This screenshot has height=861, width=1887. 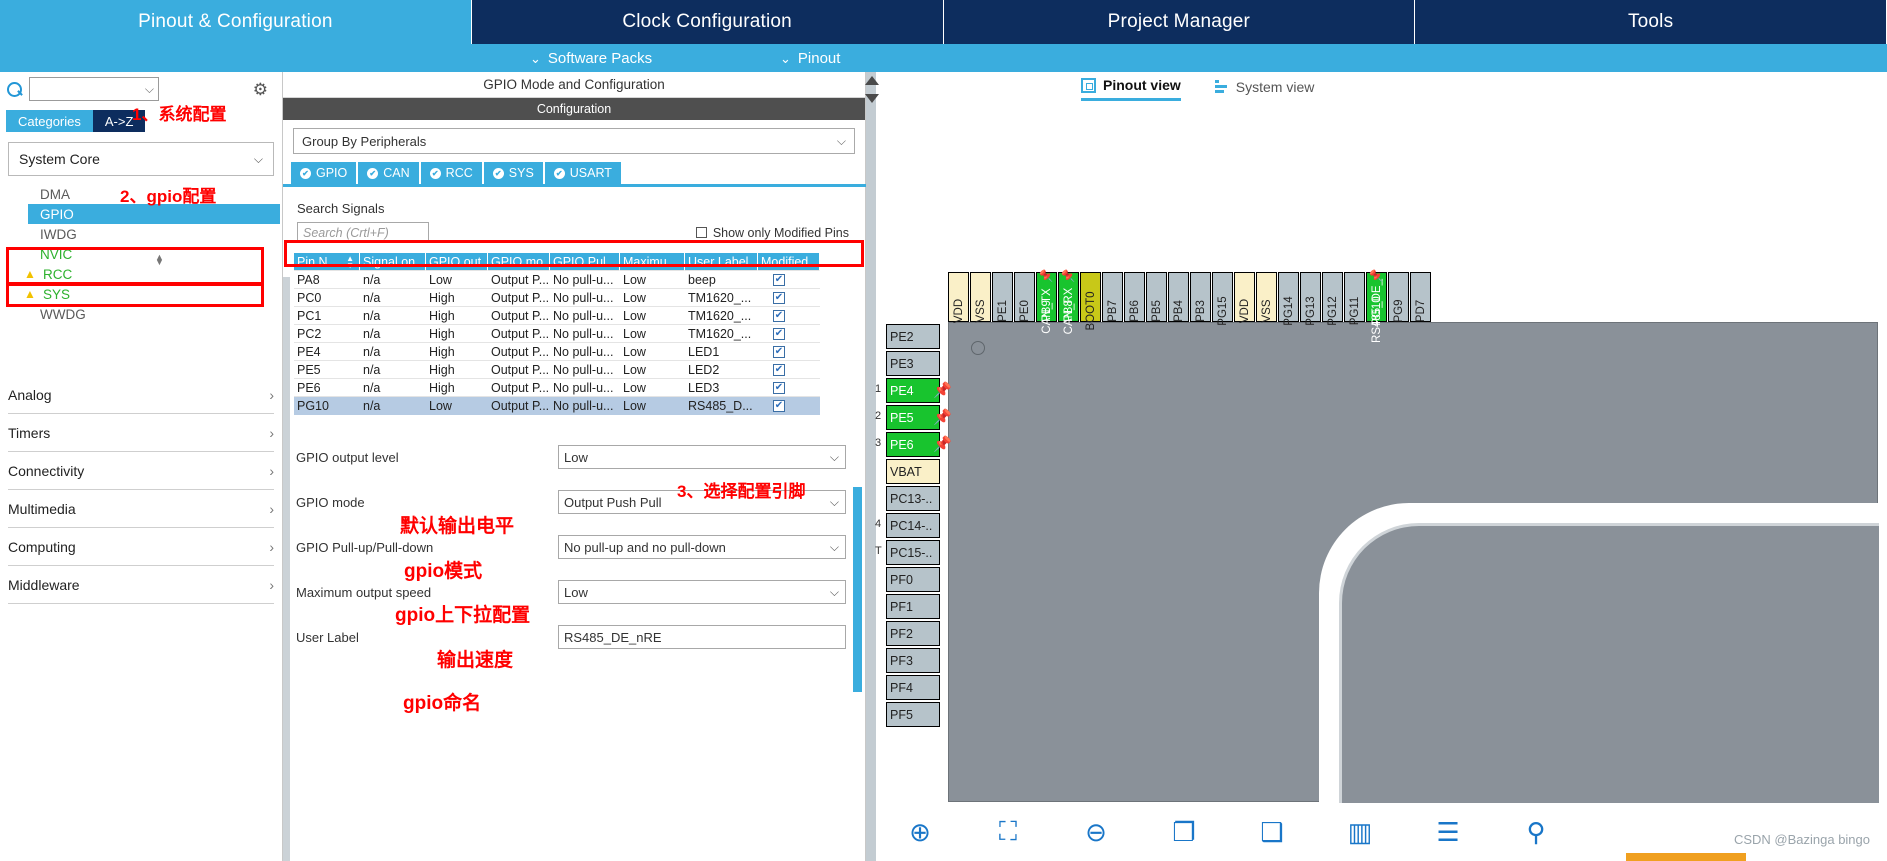 I want to click on pin-pc13: PC13-.., so click(x=913, y=498).